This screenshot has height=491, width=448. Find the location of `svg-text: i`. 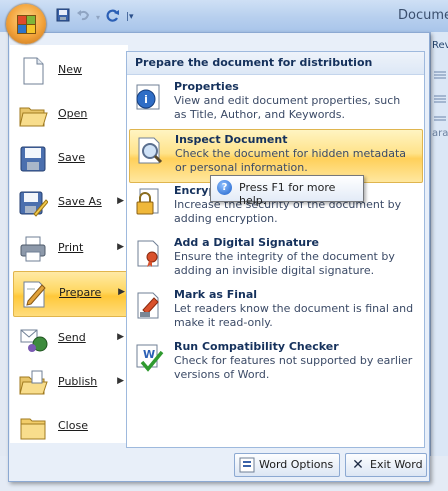

svg-text: i is located at coordinates (146, 99).